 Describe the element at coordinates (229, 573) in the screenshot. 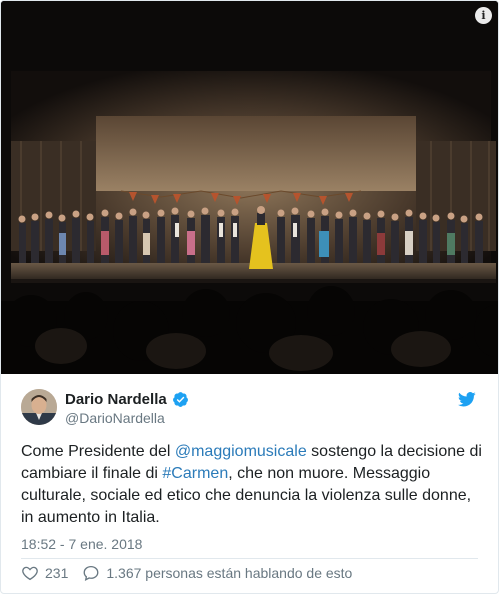

I see `conversation-text: 1.367 personas están hablando de esto` at that location.